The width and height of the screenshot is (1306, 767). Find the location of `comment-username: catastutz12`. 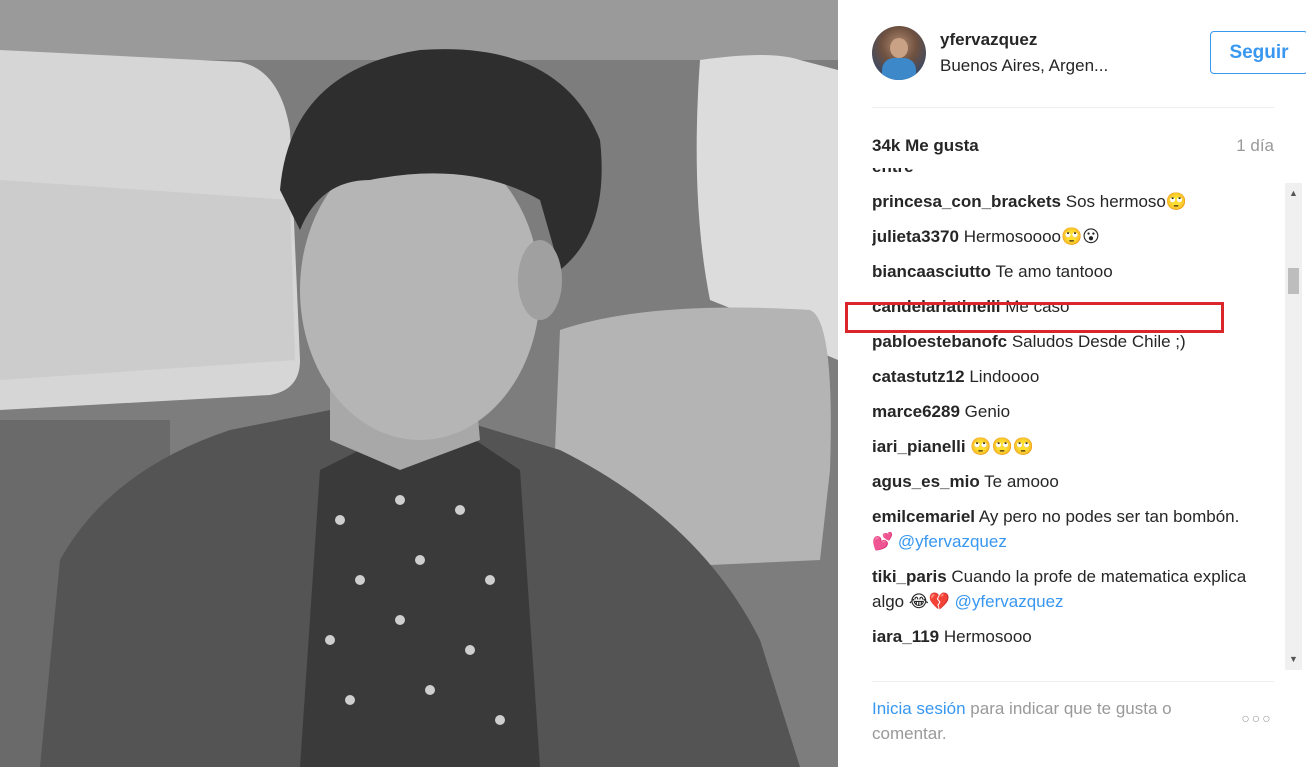

comment-username: catastutz12 is located at coordinates (918, 376).